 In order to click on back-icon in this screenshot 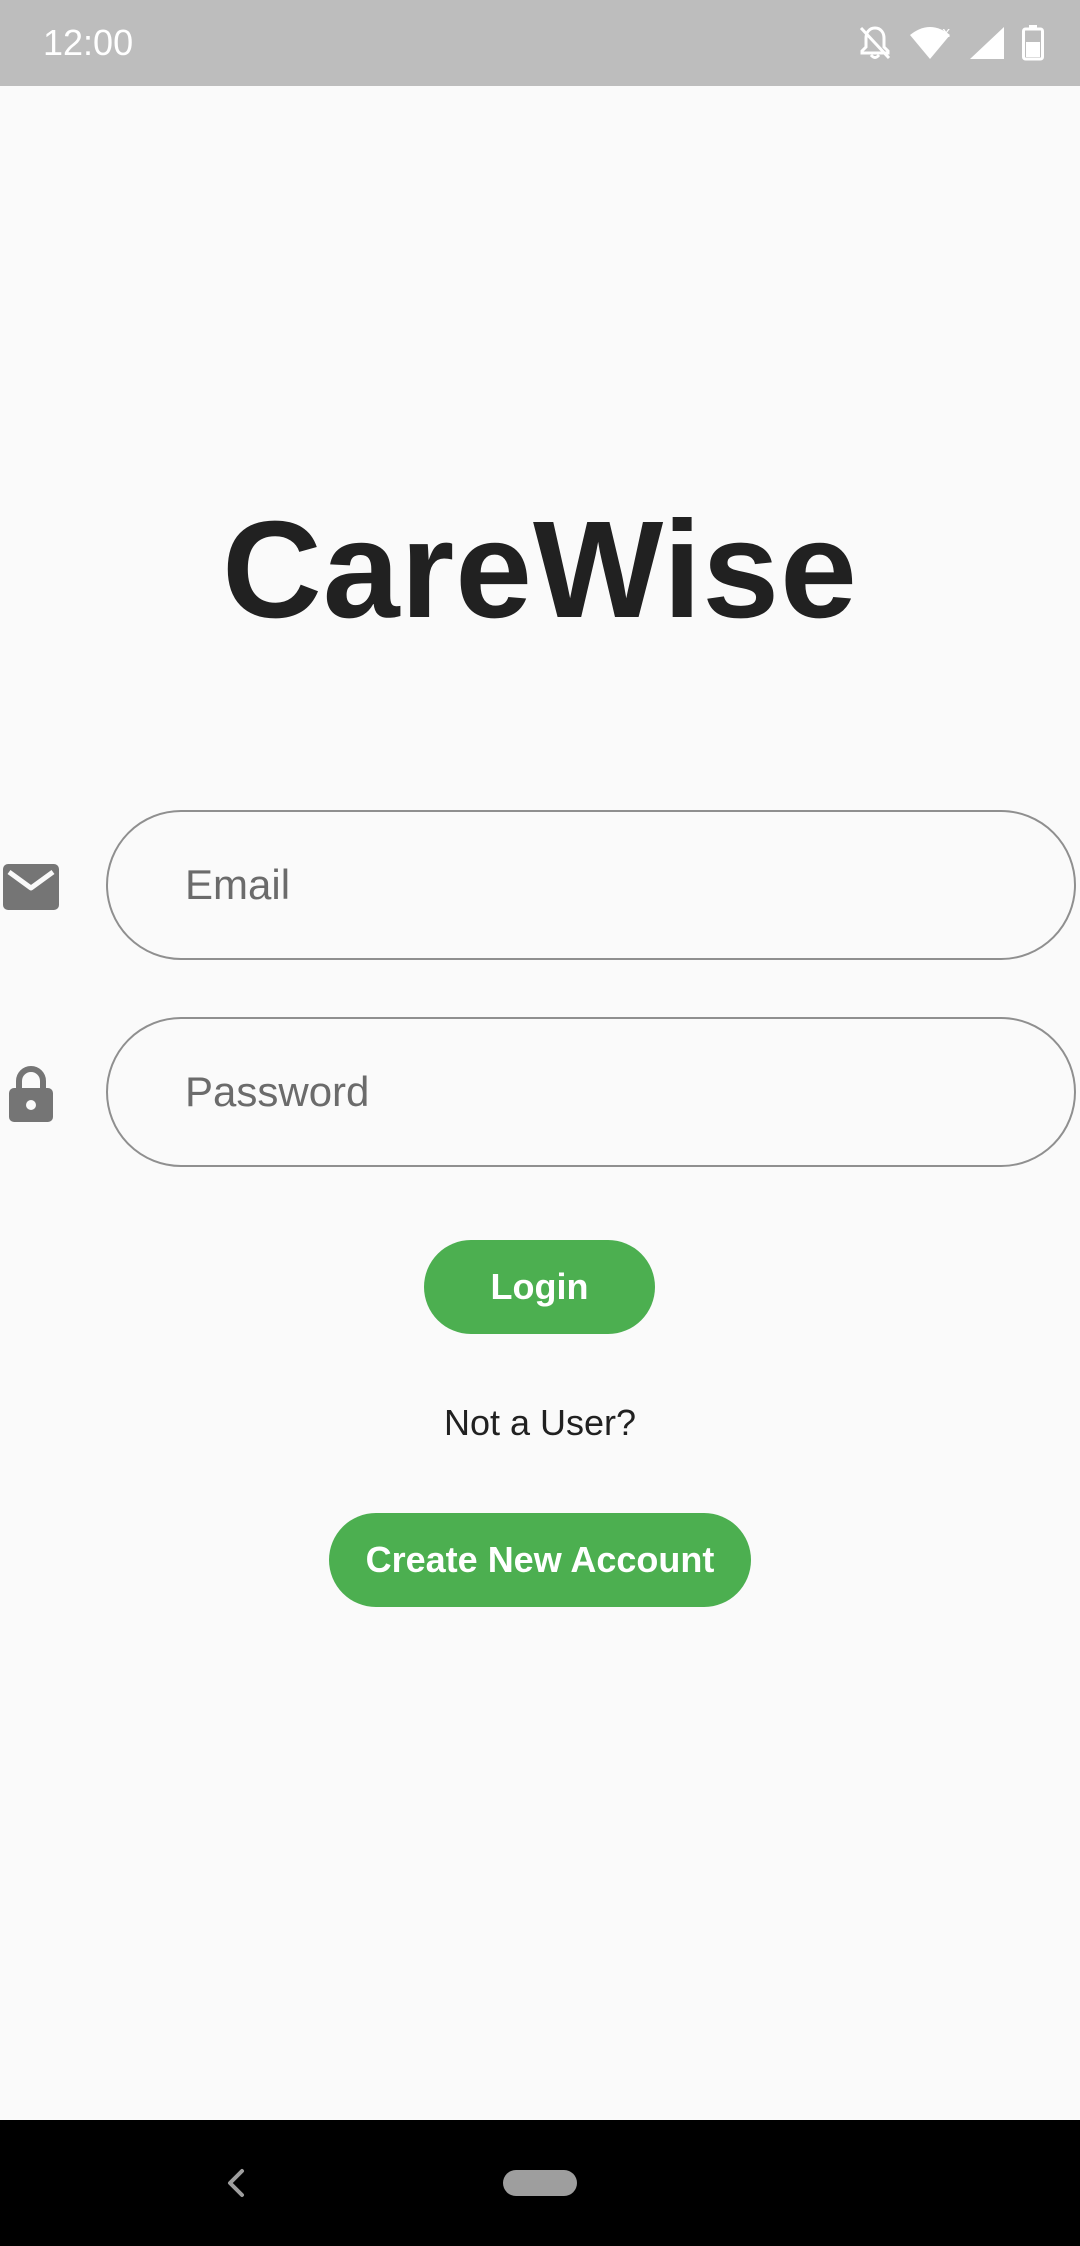, I will do `click(236, 2183)`.